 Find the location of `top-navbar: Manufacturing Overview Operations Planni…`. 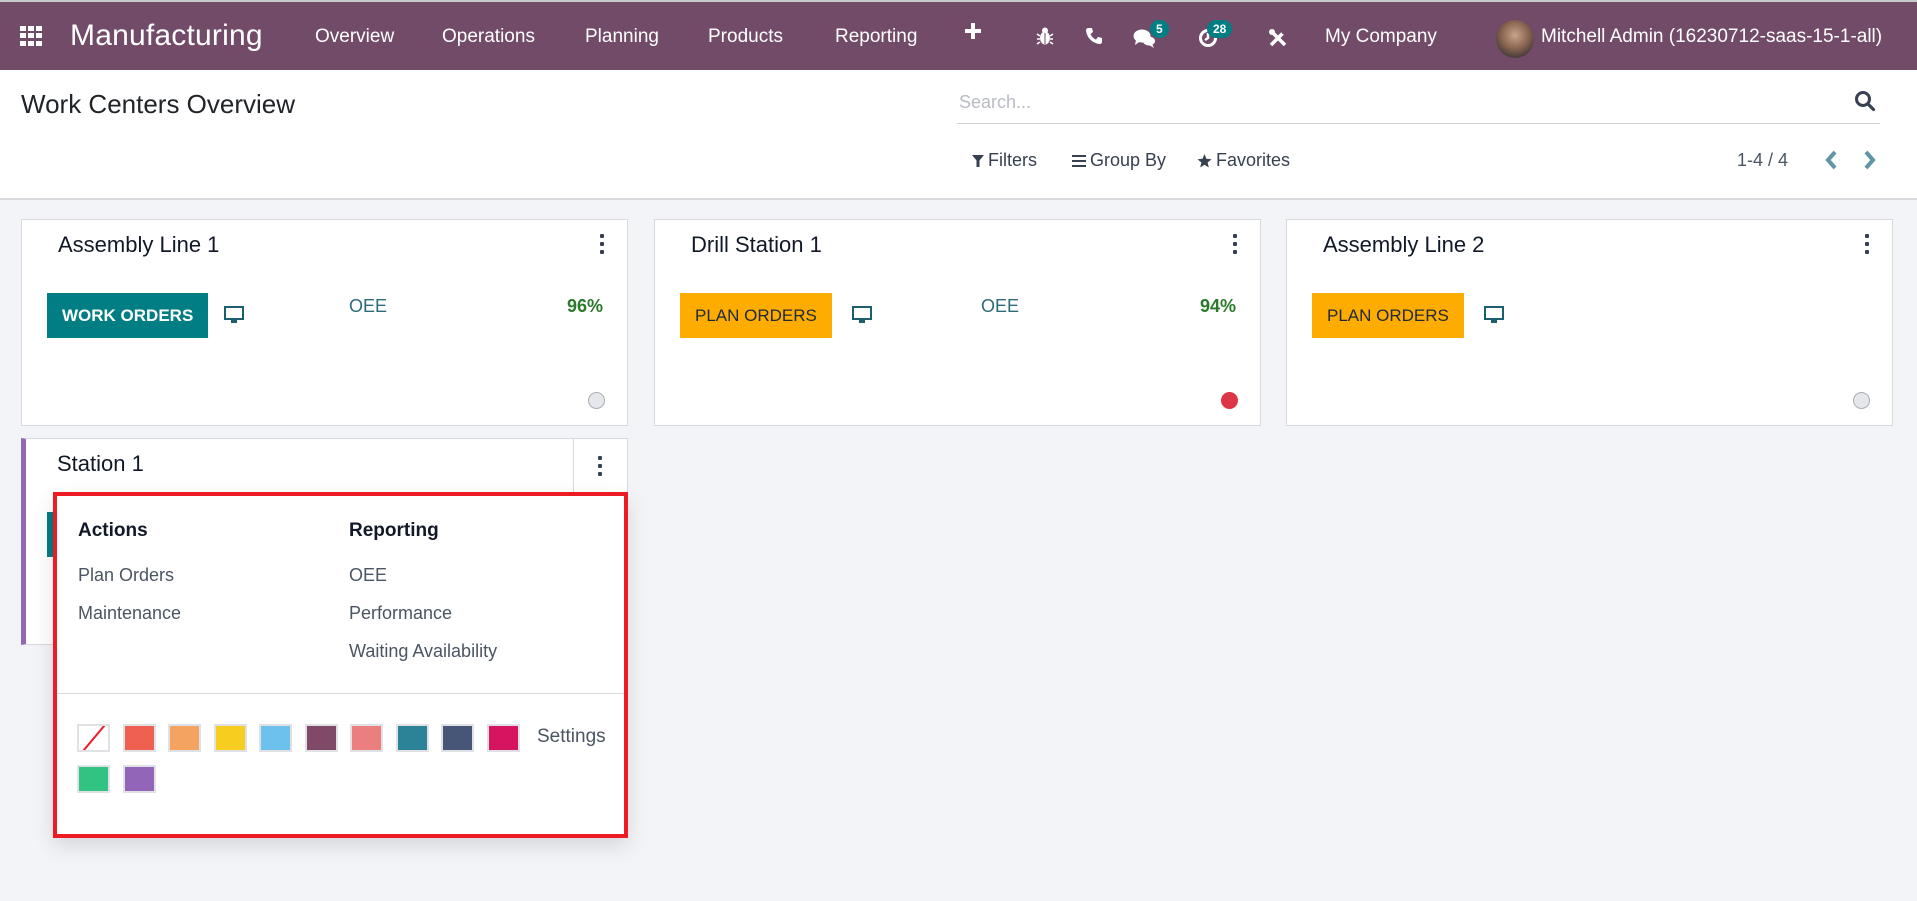

top-navbar: Manufacturing Overview Operations Planni… is located at coordinates (958, 35).